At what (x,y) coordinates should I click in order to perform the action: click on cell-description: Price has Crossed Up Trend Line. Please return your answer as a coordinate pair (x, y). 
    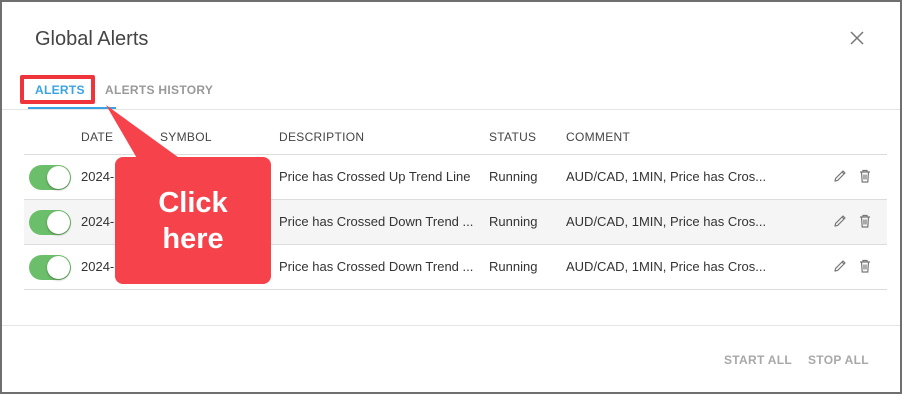
    Looking at the image, I should click on (375, 176).